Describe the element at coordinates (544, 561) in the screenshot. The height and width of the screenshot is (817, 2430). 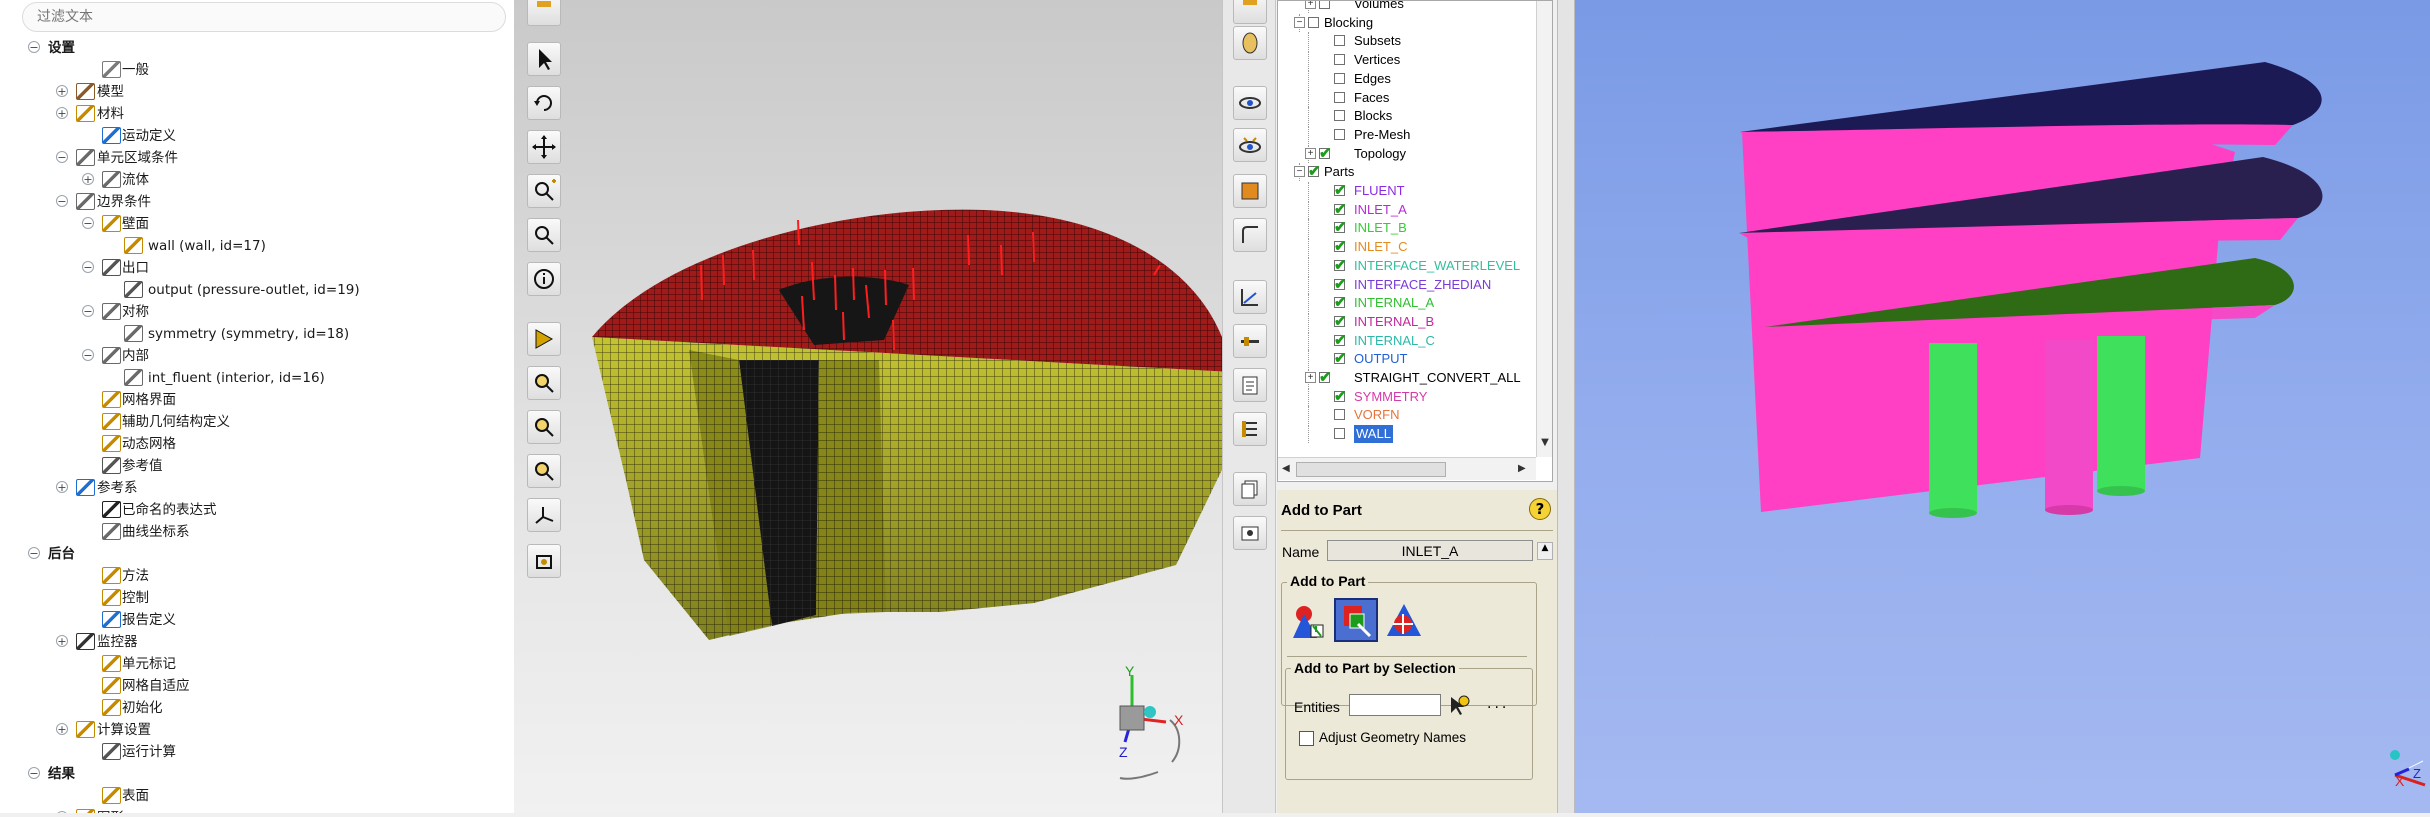
I see `camera-button` at that location.